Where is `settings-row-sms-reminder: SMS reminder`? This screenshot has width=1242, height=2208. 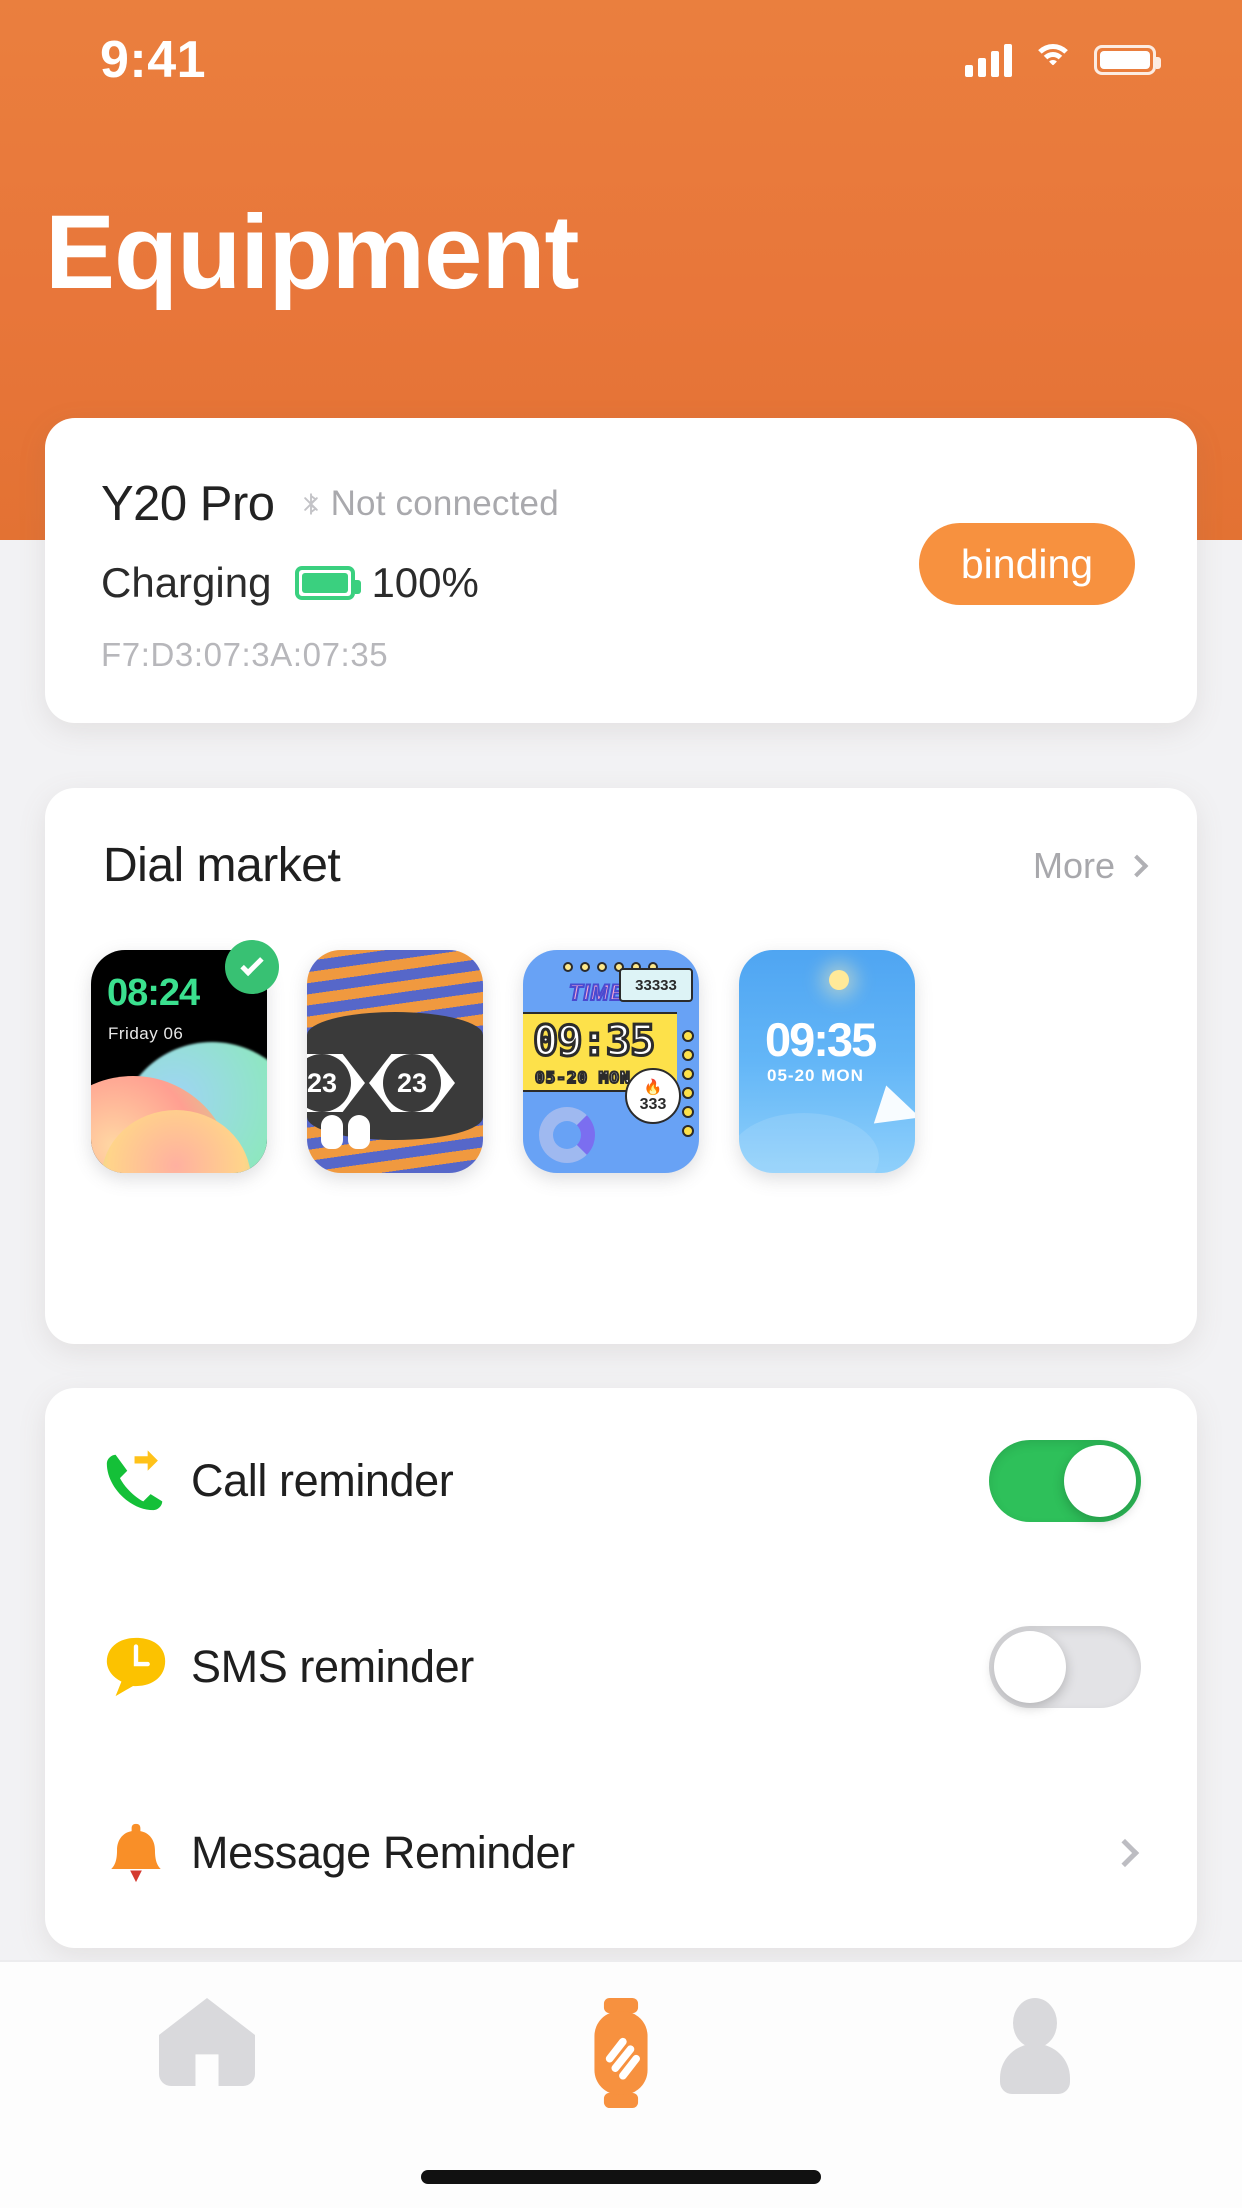 settings-row-sms-reminder: SMS reminder is located at coordinates (621, 1667).